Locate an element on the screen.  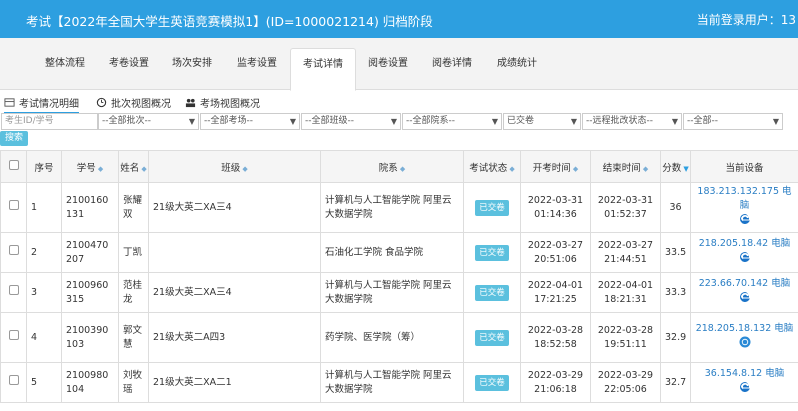
device-ip-link: 183.213.132.175 is located at coordinates (738, 191).